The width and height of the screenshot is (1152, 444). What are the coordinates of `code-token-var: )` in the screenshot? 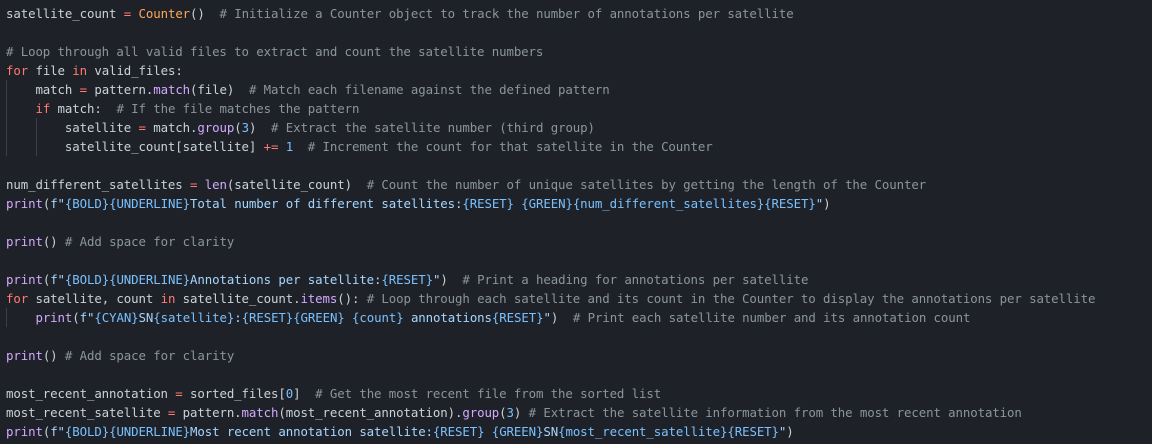 It's located at (790, 431).